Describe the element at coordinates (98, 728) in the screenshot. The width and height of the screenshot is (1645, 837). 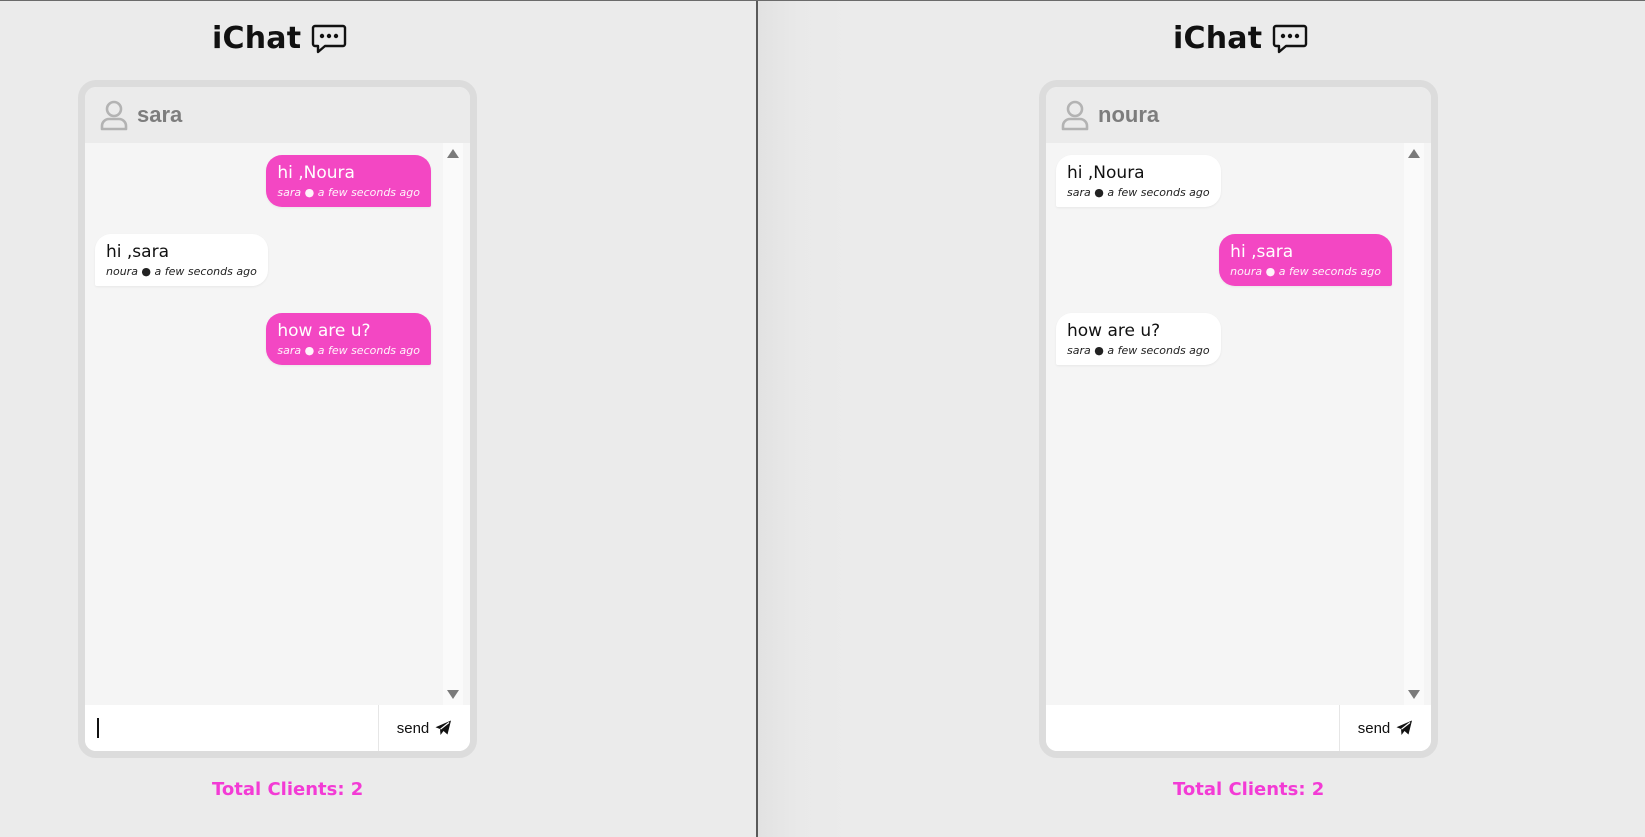
I see `text-caret` at that location.